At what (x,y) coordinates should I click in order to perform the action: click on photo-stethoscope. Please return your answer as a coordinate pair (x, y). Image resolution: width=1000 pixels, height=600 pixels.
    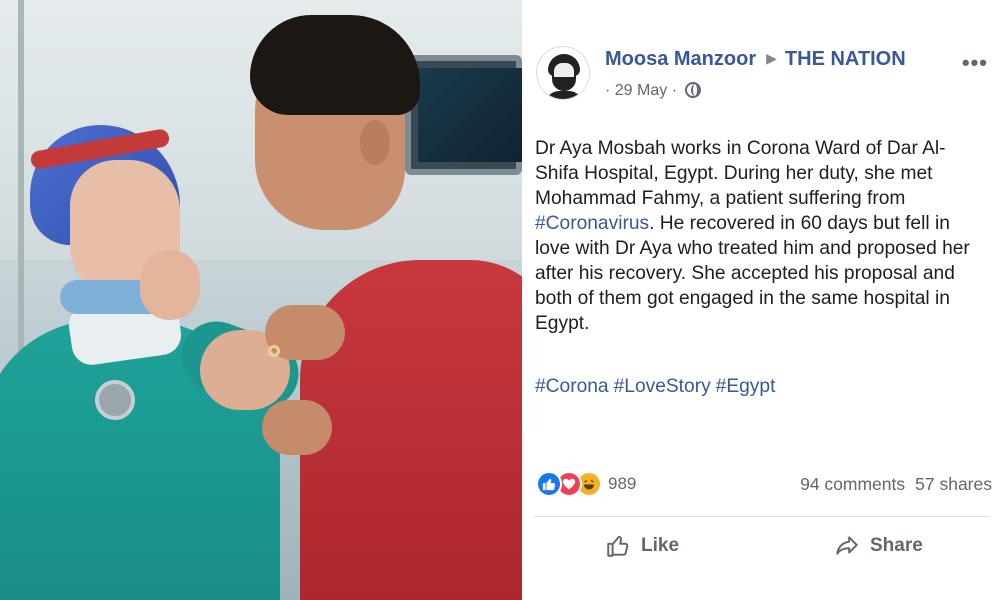
    Looking at the image, I should click on (115, 400).